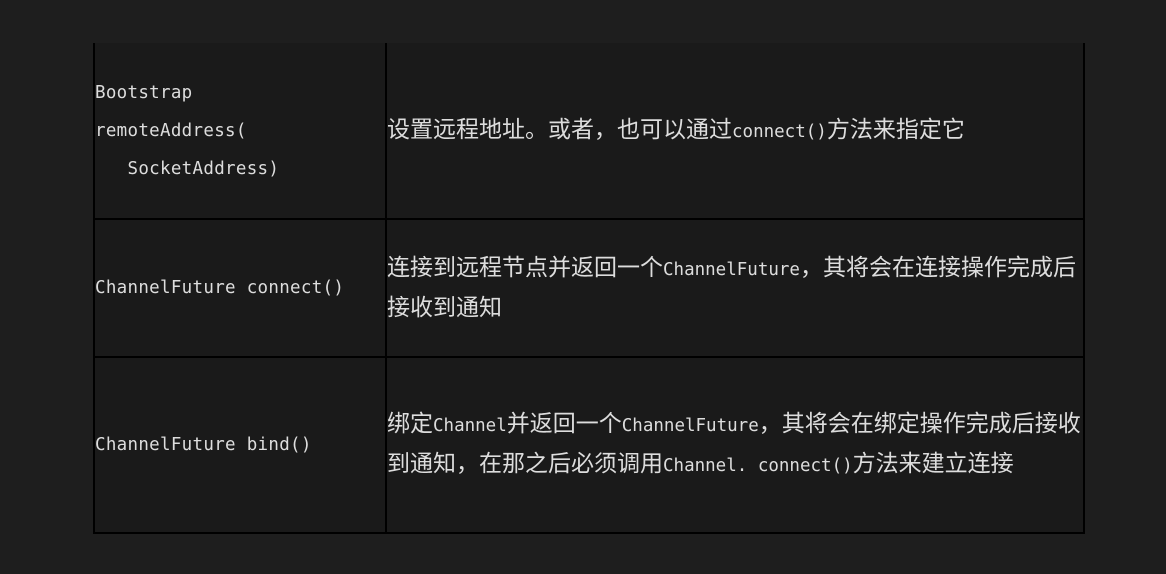 The width and height of the screenshot is (1166, 574). I want to click on description-text: 连接到远程节点并返回一个, so click(525, 268).